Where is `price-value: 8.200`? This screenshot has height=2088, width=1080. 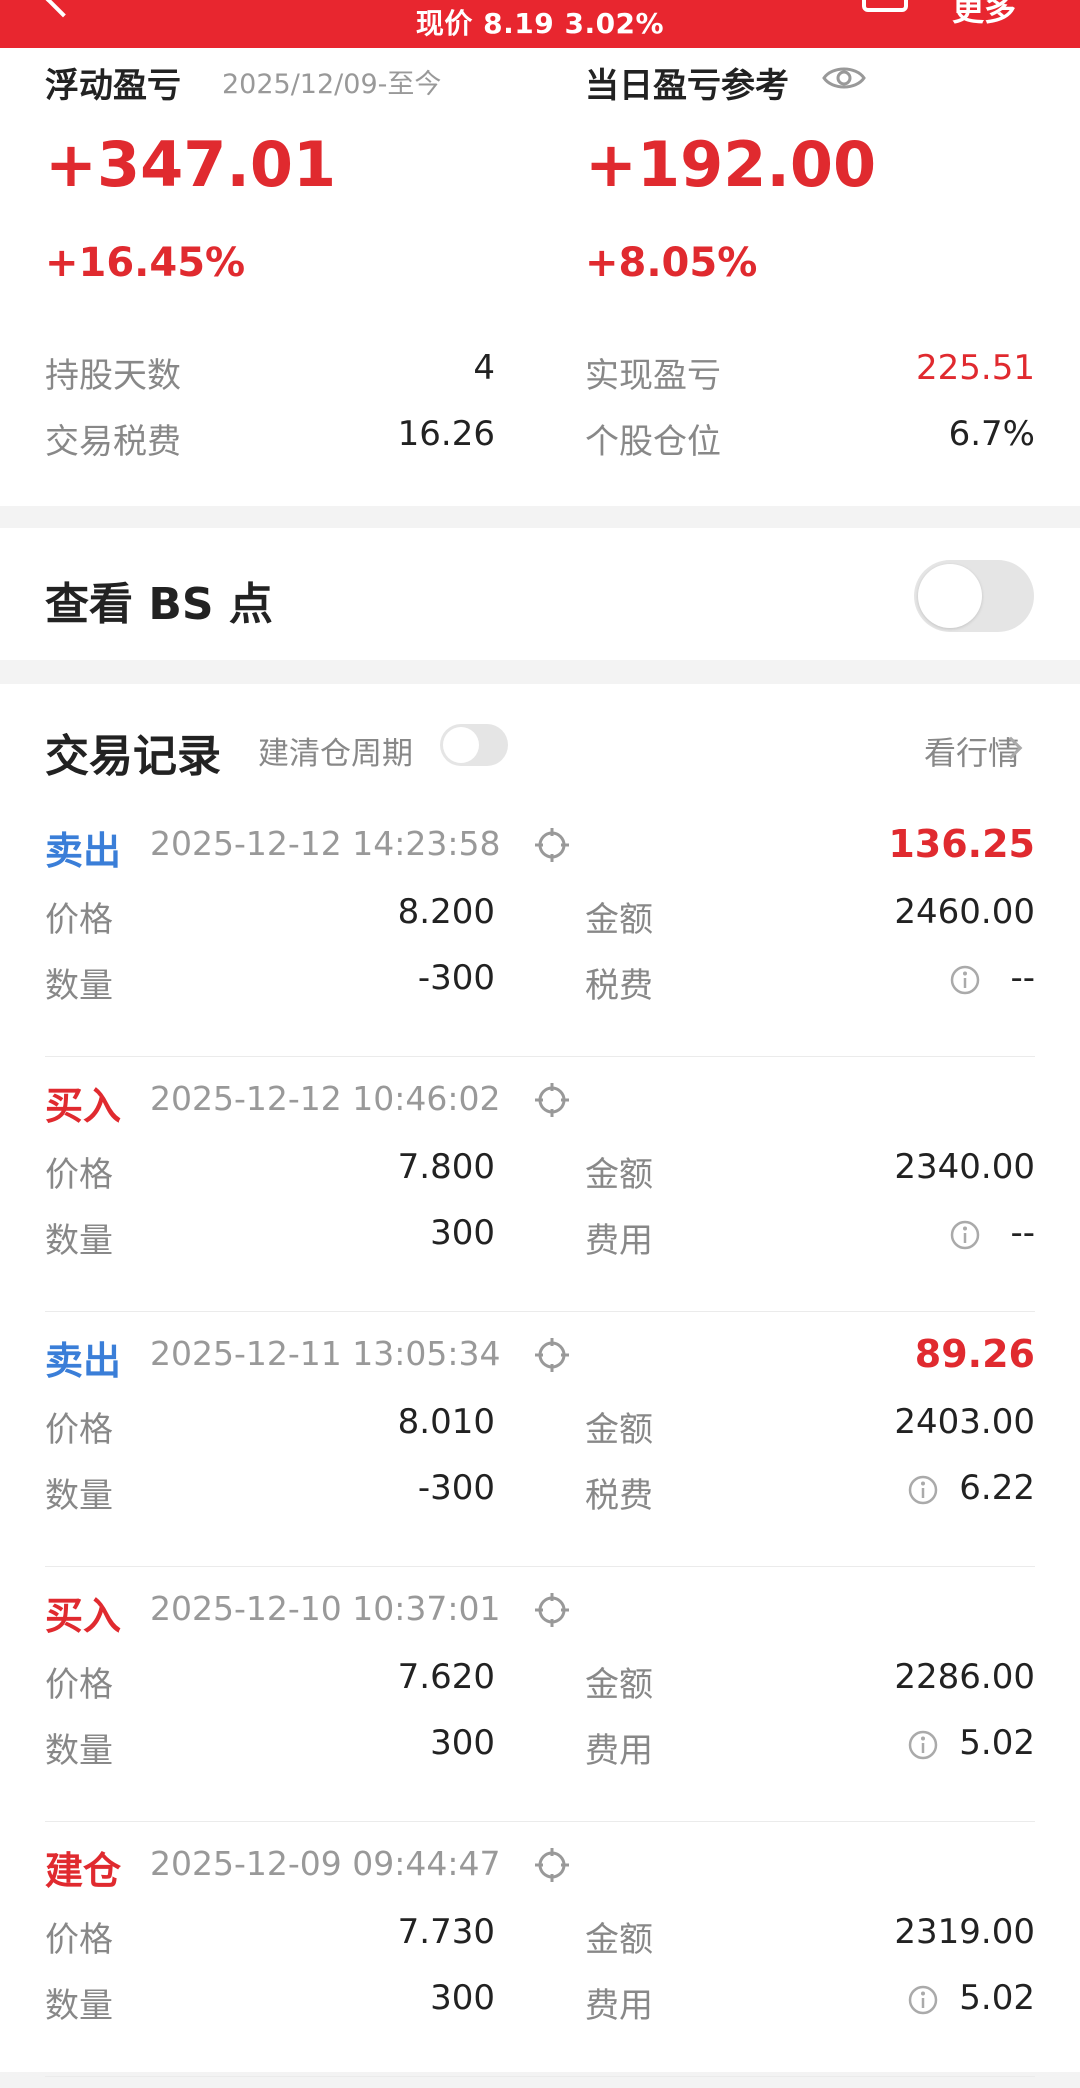
price-value: 8.200 is located at coordinates (446, 912).